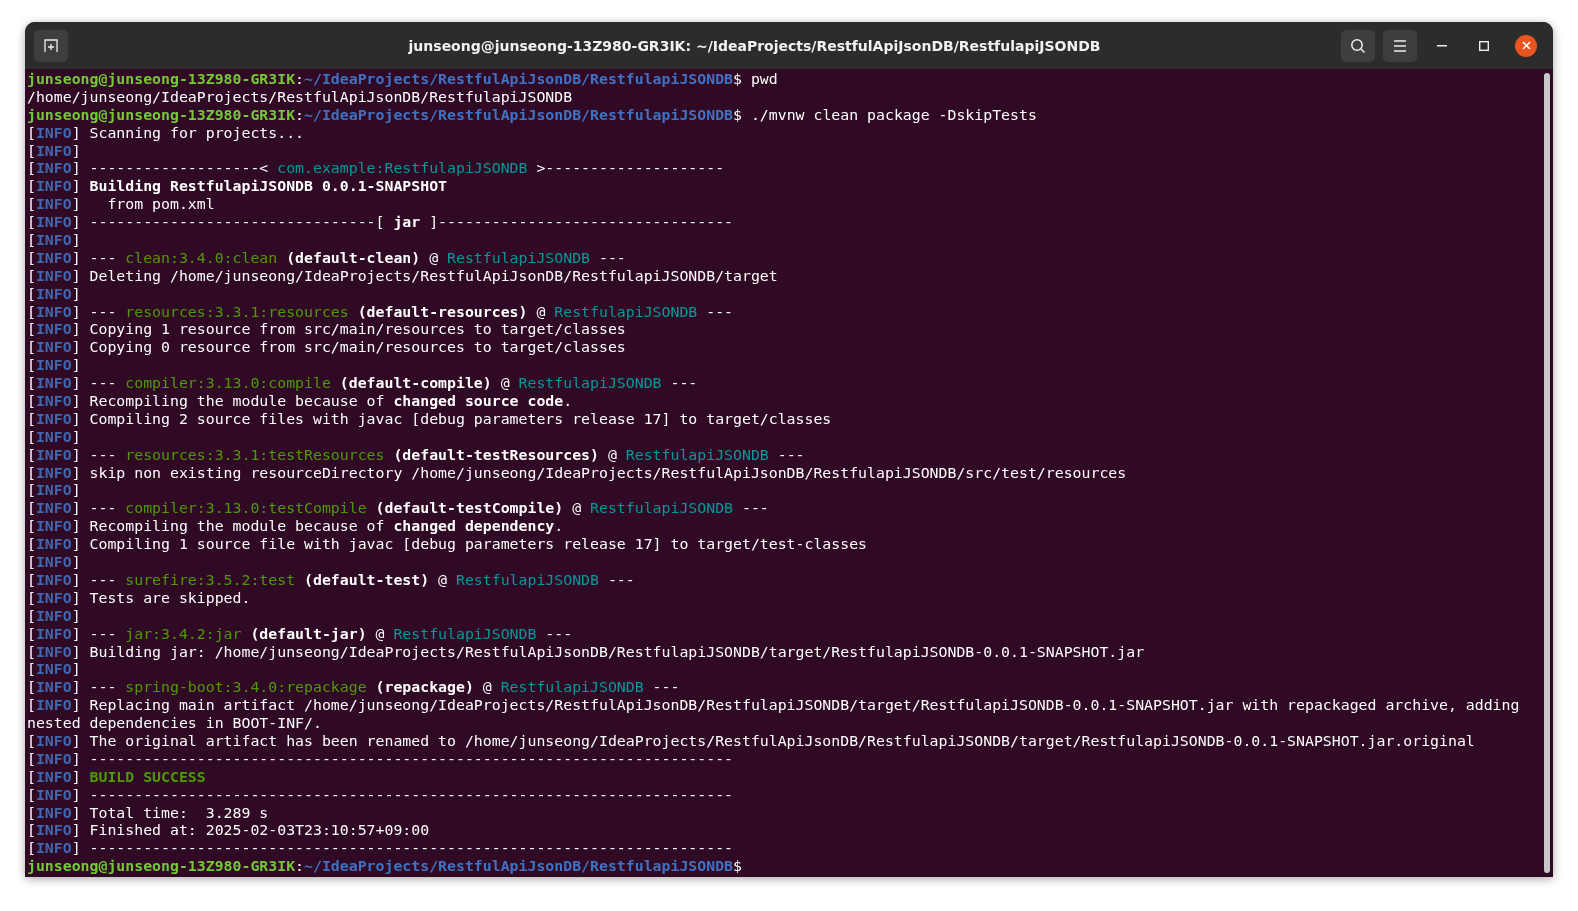 The width and height of the screenshot is (1578, 911). Describe the element at coordinates (403, 276) in the screenshot. I see `terminal-line: [INFO] Deleting /home/junseong/IdeaProjects/RestfulApiJsonDB/RestfulapiJSONDB/target` at that location.